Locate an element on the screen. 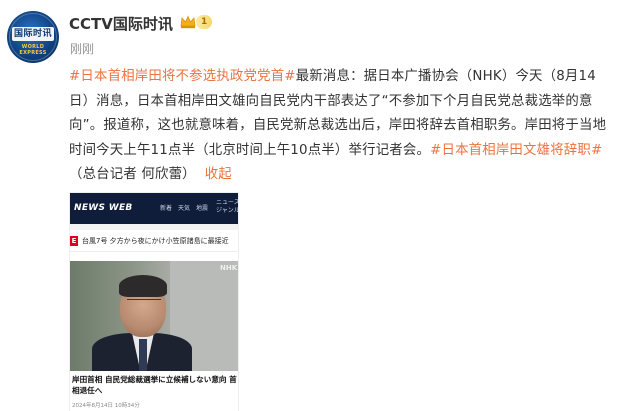  ticker-text: 台風7号 夕方から夜にかけ小笠原諸島に最接近 is located at coordinates (155, 241).